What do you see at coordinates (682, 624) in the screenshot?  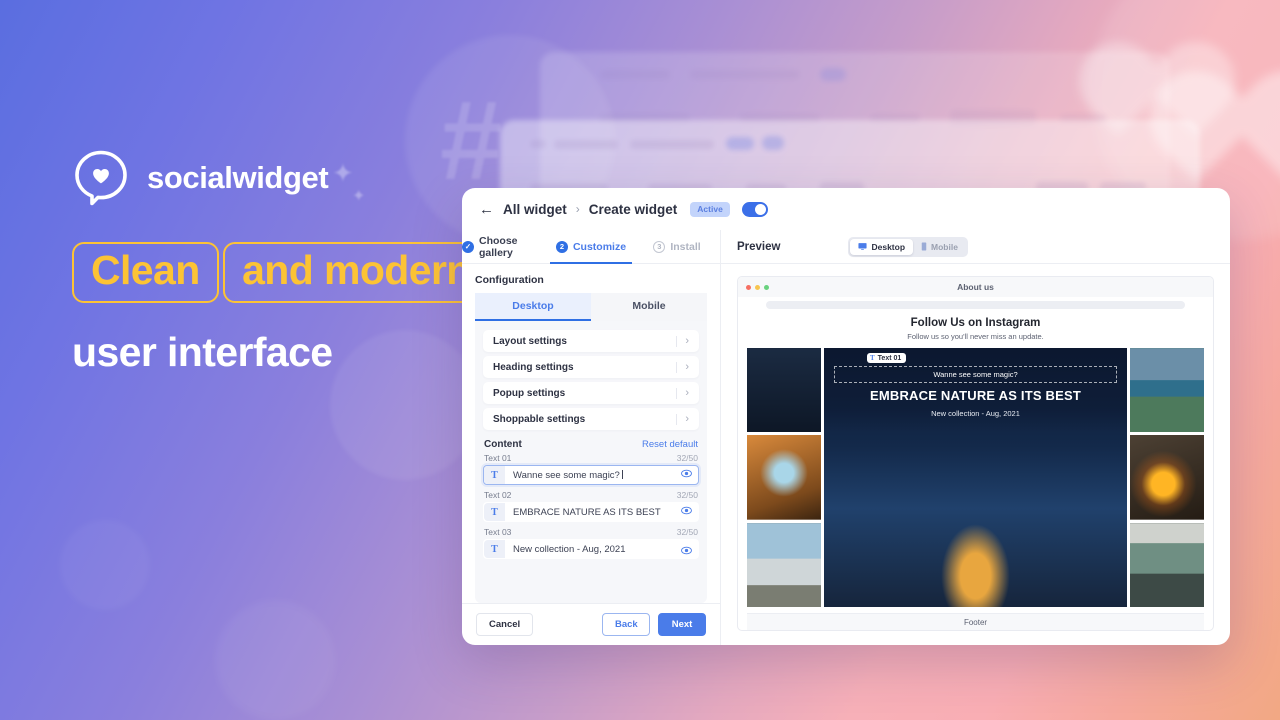 I see `next-button: Next` at bounding box center [682, 624].